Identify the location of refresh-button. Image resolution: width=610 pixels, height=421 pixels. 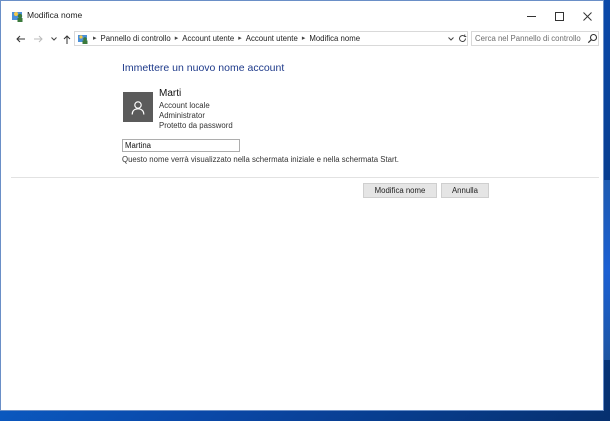
(462, 38).